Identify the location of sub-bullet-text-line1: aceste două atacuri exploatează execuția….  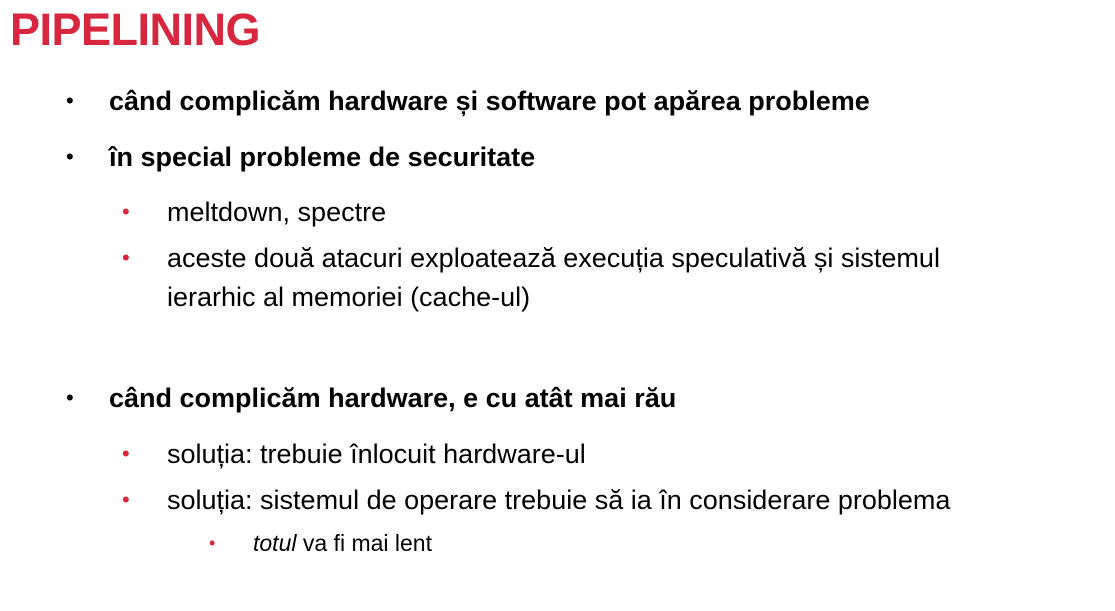
(553, 258).